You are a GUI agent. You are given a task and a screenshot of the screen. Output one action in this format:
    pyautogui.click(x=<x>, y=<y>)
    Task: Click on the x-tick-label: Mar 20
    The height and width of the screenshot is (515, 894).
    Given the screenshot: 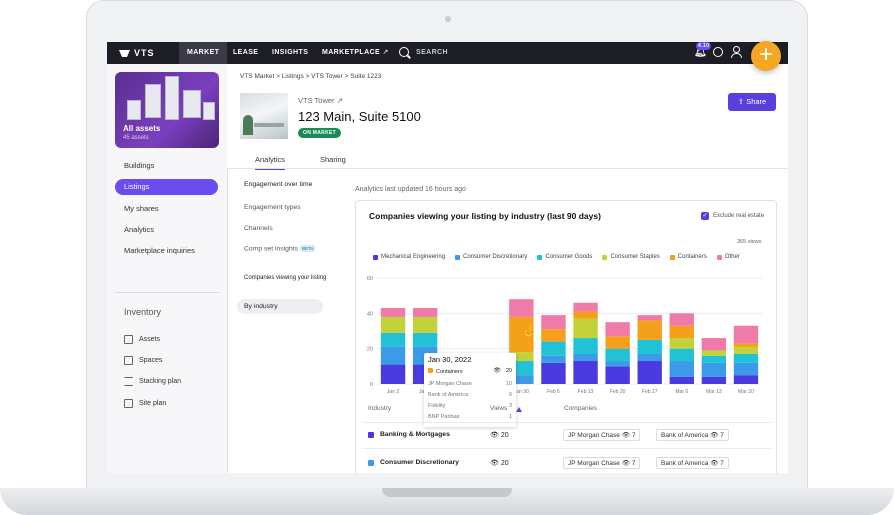 What is the action you would take?
    pyautogui.click(x=746, y=392)
    